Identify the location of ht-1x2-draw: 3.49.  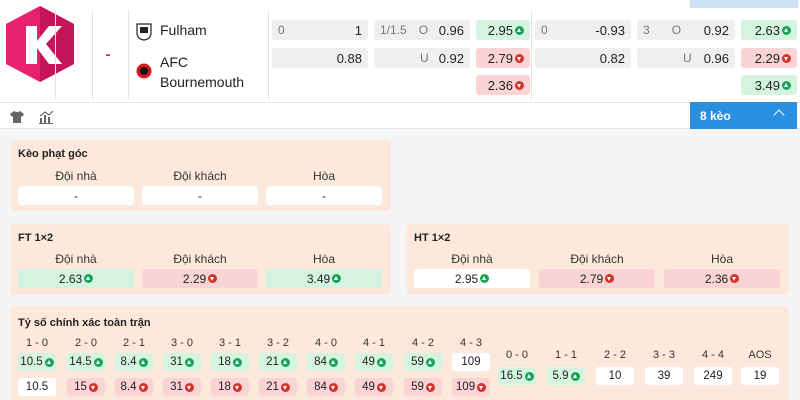
(769, 85).